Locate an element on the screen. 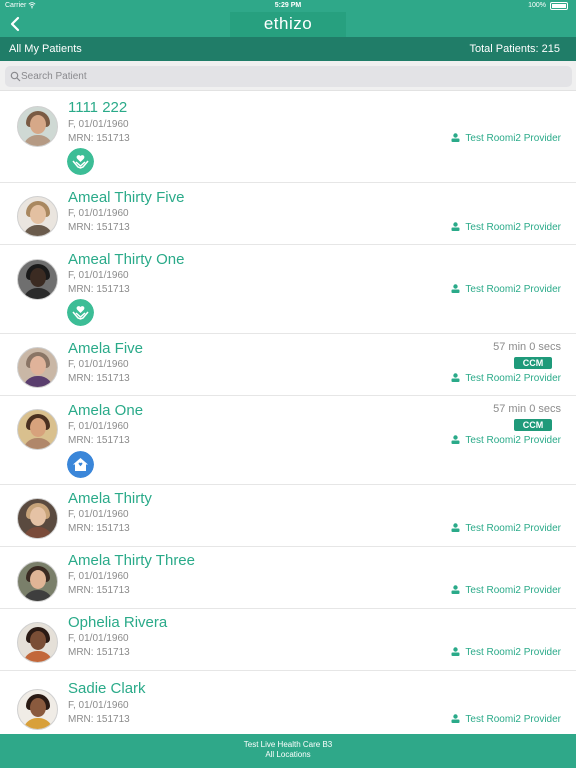 This screenshot has width=576, height=768. patient-name: Amela Thirty Three is located at coordinates (131, 560).